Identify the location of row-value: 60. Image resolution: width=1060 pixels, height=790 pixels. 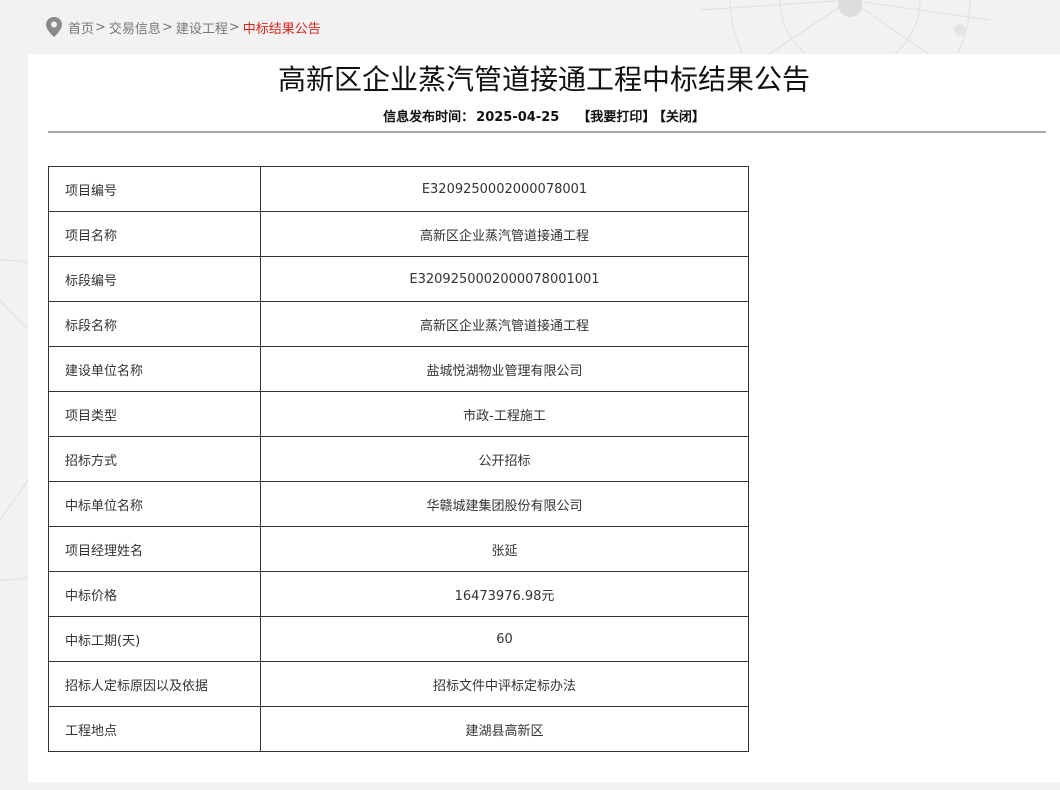
(504, 639).